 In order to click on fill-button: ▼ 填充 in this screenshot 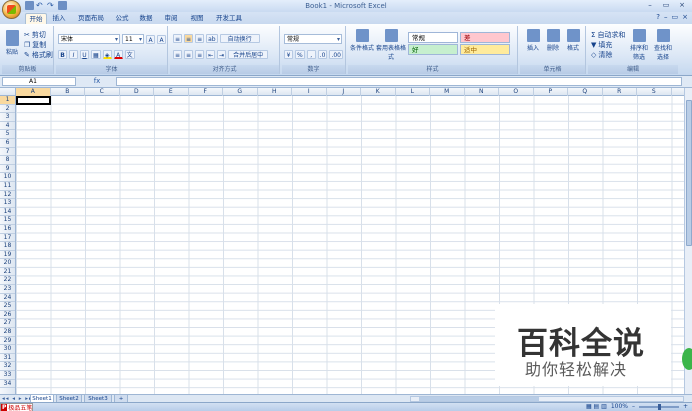, I will do `click(601, 45)`.